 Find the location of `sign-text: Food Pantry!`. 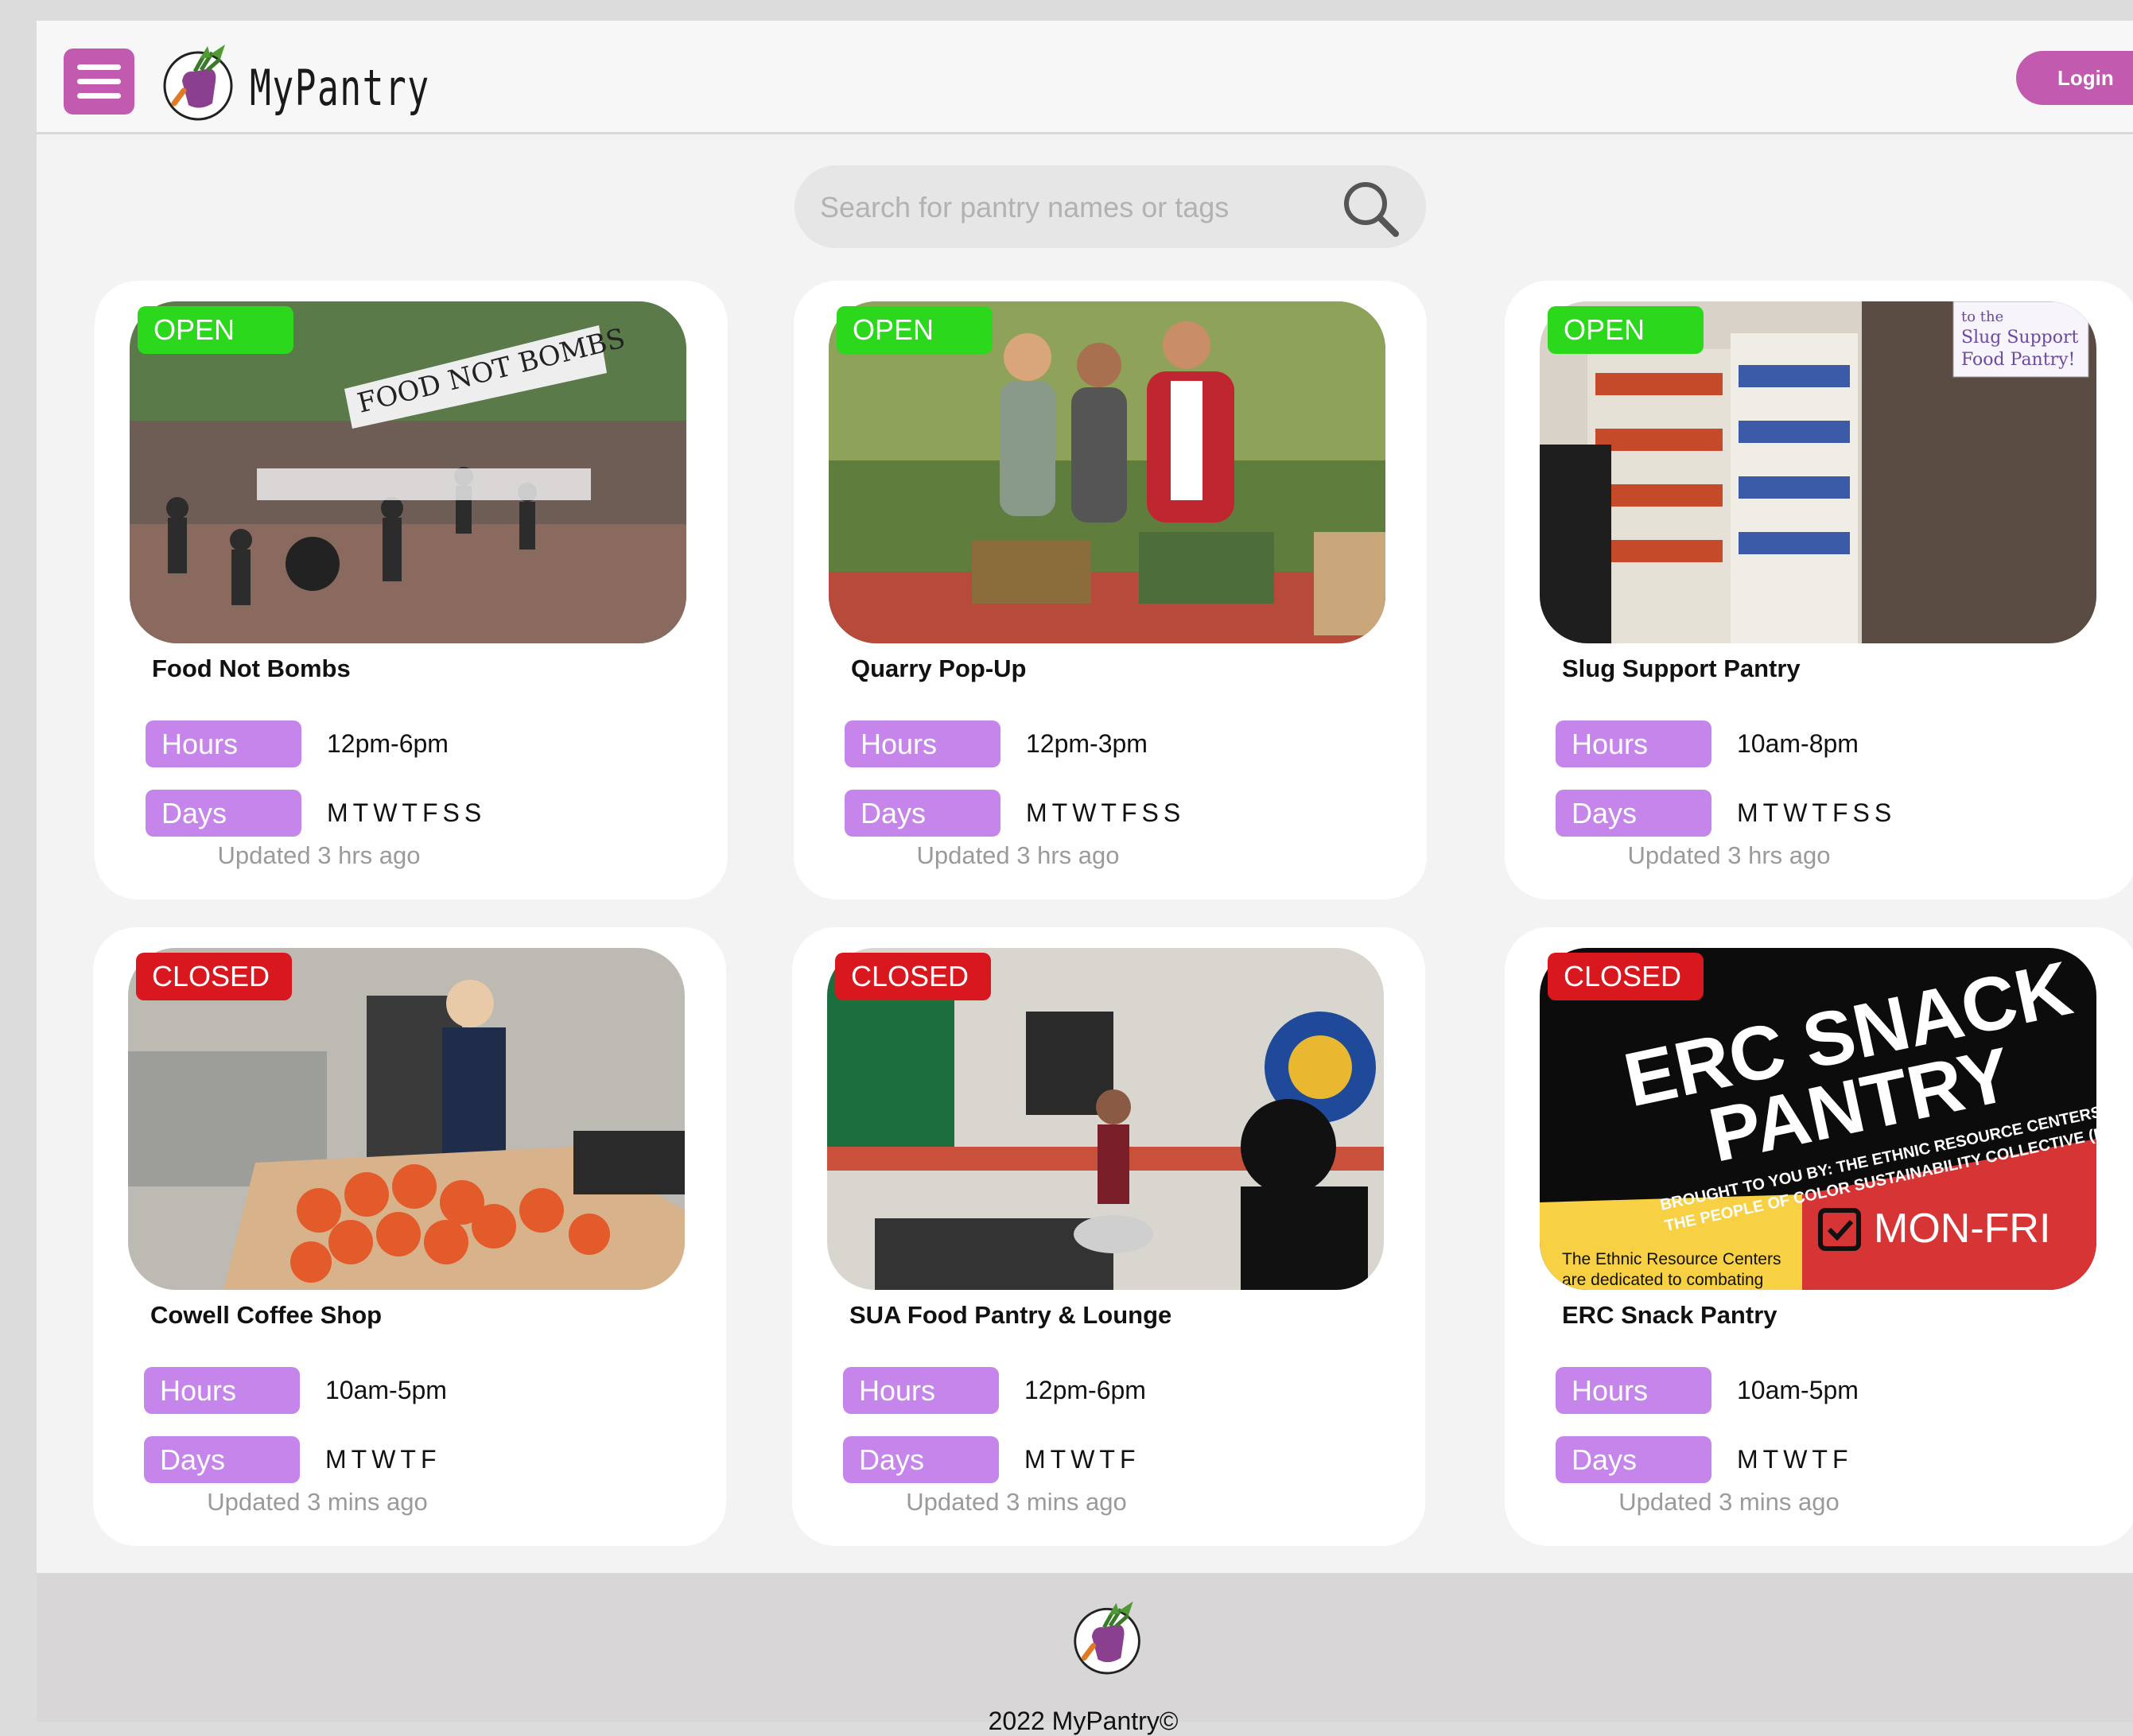

sign-text: Food Pantry! is located at coordinates (2018, 360).